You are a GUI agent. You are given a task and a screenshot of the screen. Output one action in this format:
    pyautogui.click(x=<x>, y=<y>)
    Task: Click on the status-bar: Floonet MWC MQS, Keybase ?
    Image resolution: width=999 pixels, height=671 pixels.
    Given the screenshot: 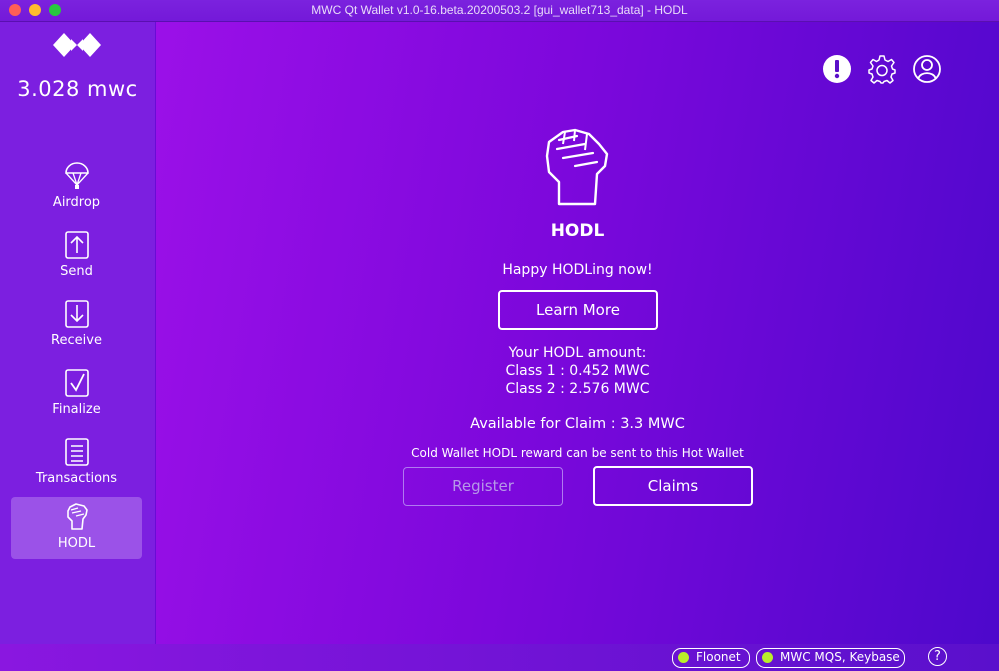 What is the action you would take?
    pyautogui.click(x=499, y=657)
    